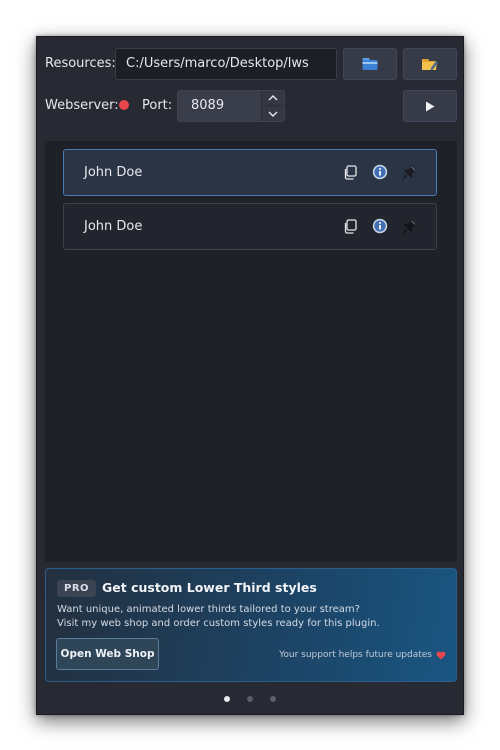 The image size is (500, 750). I want to click on folder-icon, so click(370, 64).